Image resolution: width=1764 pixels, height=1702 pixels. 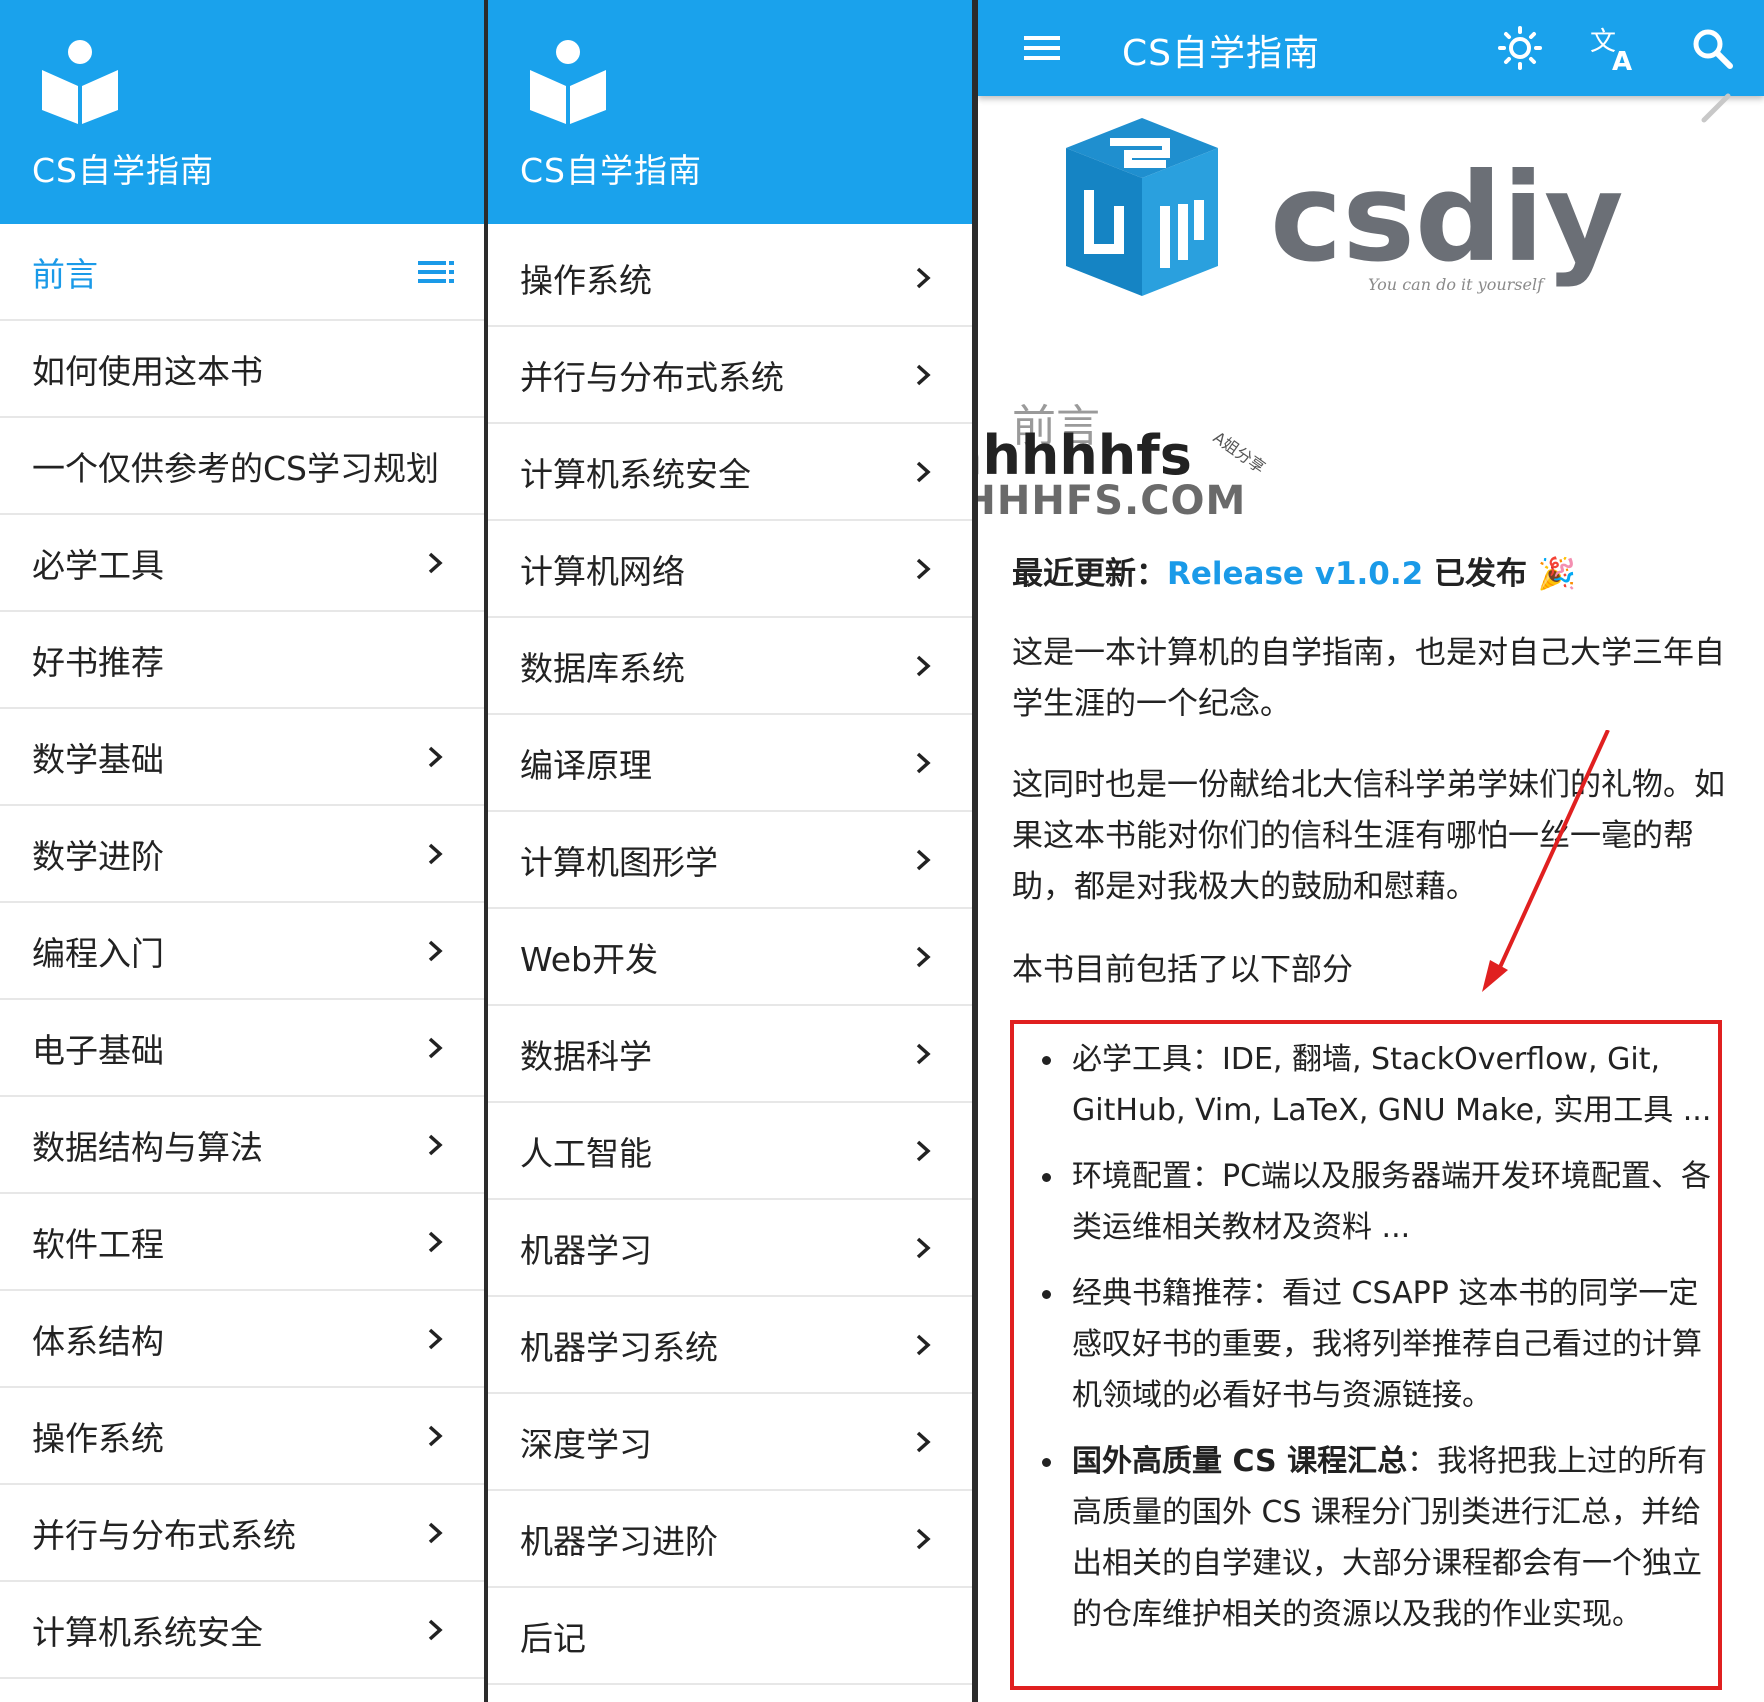 I want to click on nav-item-label: 数学进阶, so click(x=98, y=856).